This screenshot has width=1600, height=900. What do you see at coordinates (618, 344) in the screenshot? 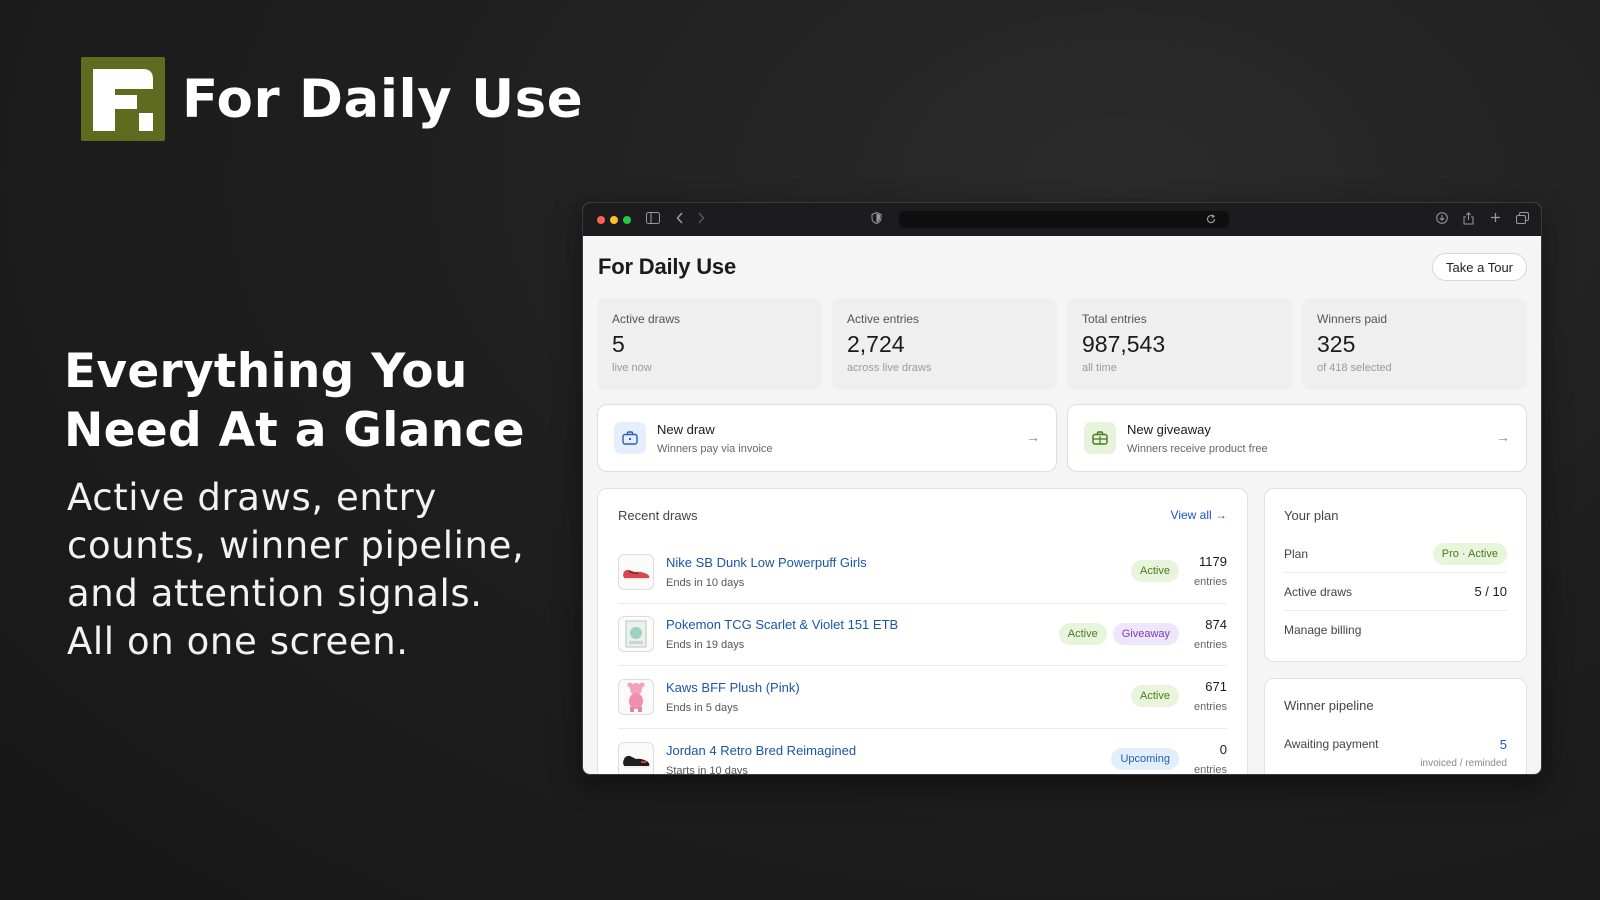
I see `stat-value: 5` at bounding box center [618, 344].